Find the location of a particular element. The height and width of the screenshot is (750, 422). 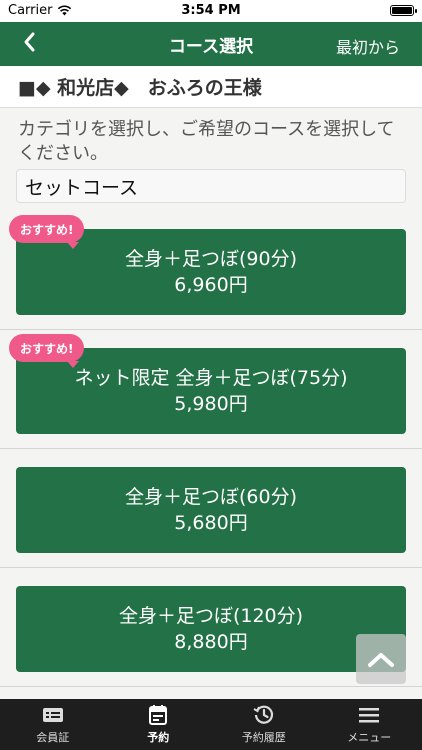

tab-member-card: 会員証 is located at coordinates (53, 724).